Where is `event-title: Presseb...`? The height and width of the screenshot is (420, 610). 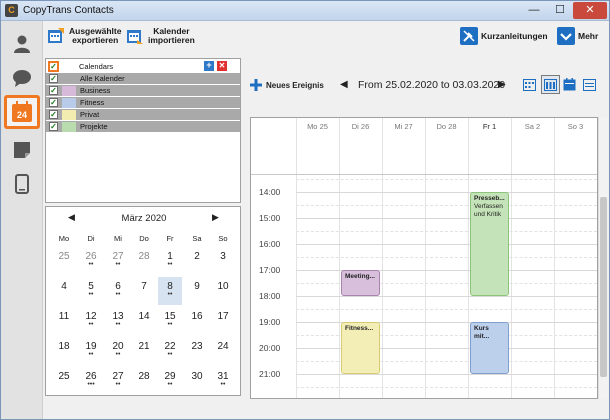
event-title: Presseb... is located at coordinates (489, 198).